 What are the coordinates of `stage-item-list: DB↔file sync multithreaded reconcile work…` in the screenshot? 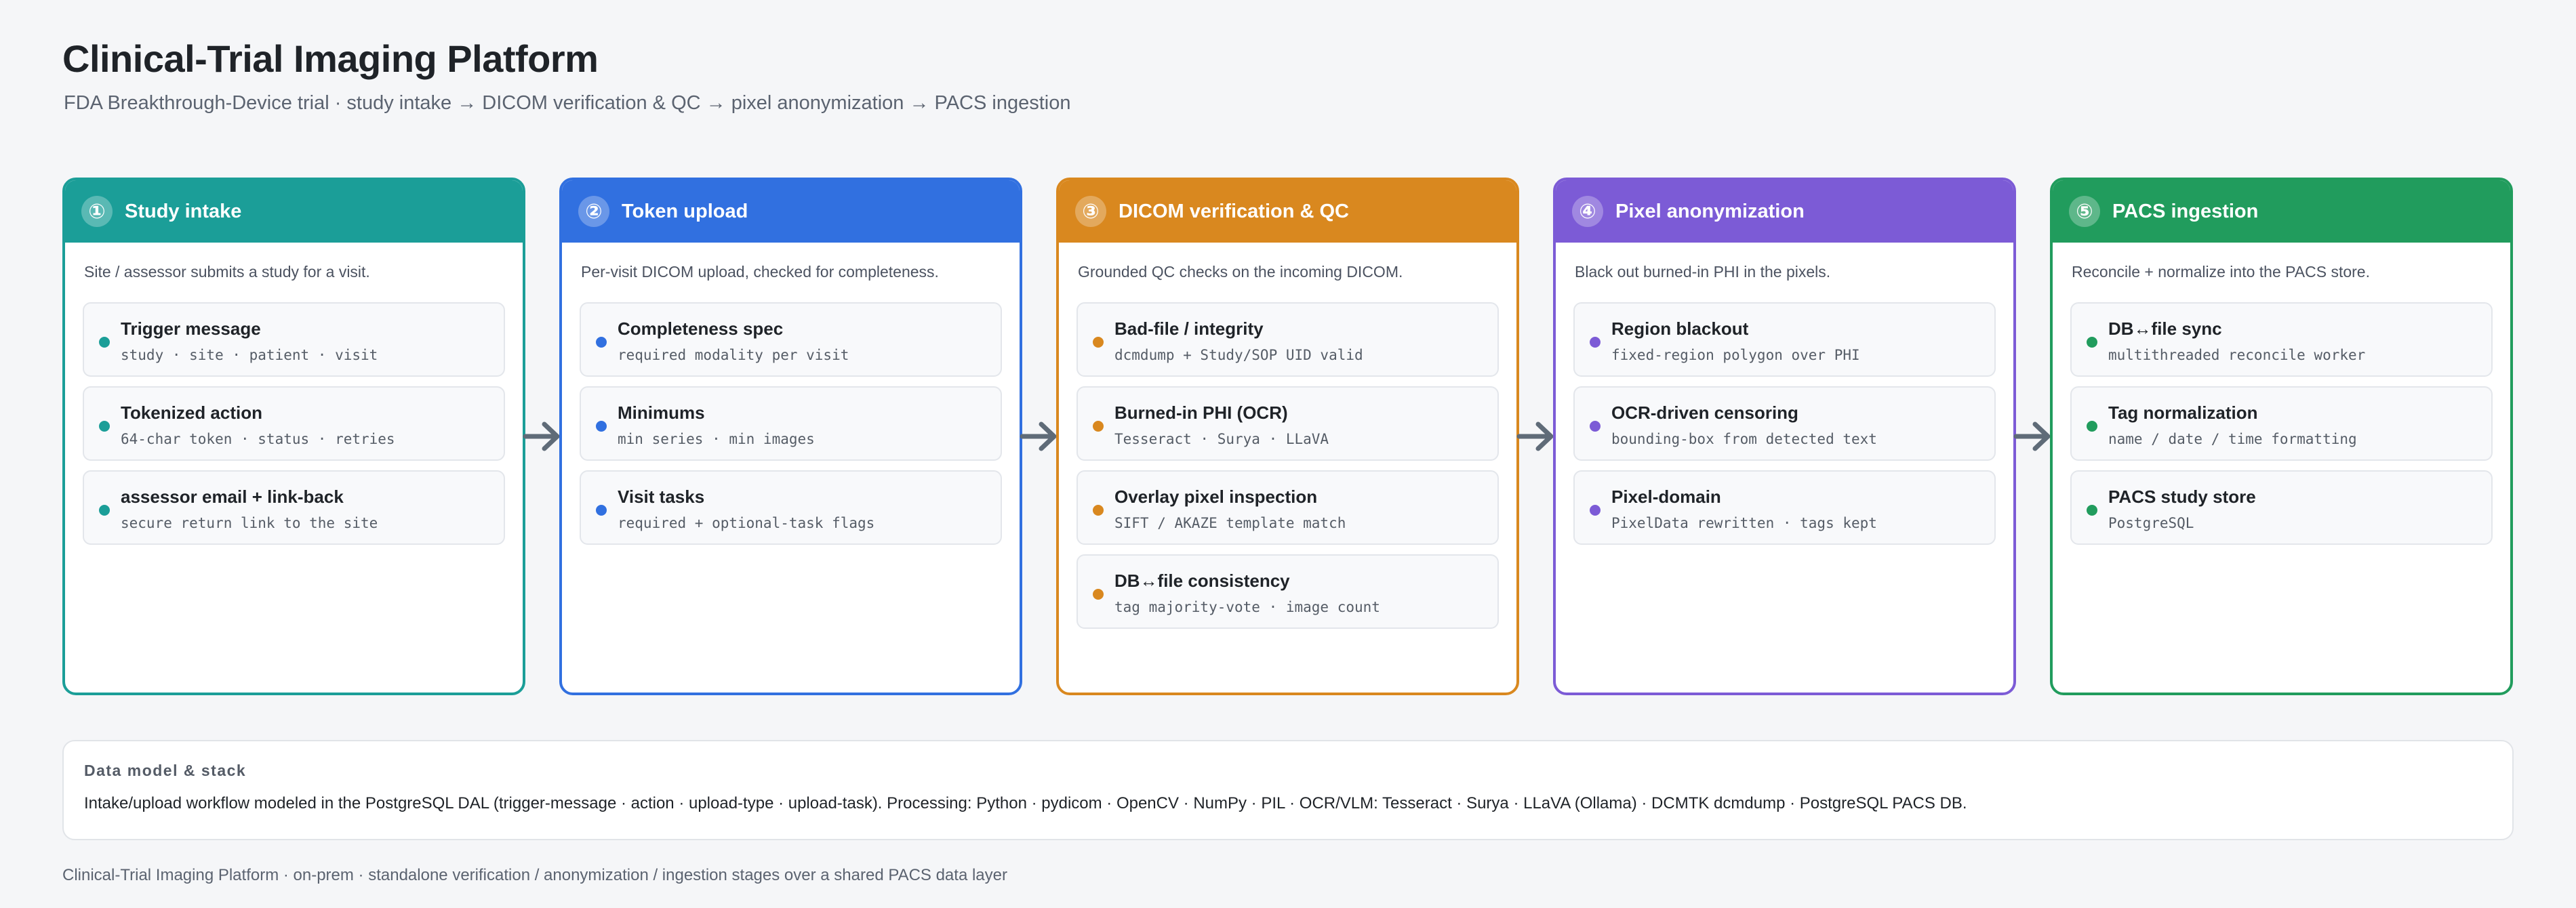 It's located at (2281, 428).